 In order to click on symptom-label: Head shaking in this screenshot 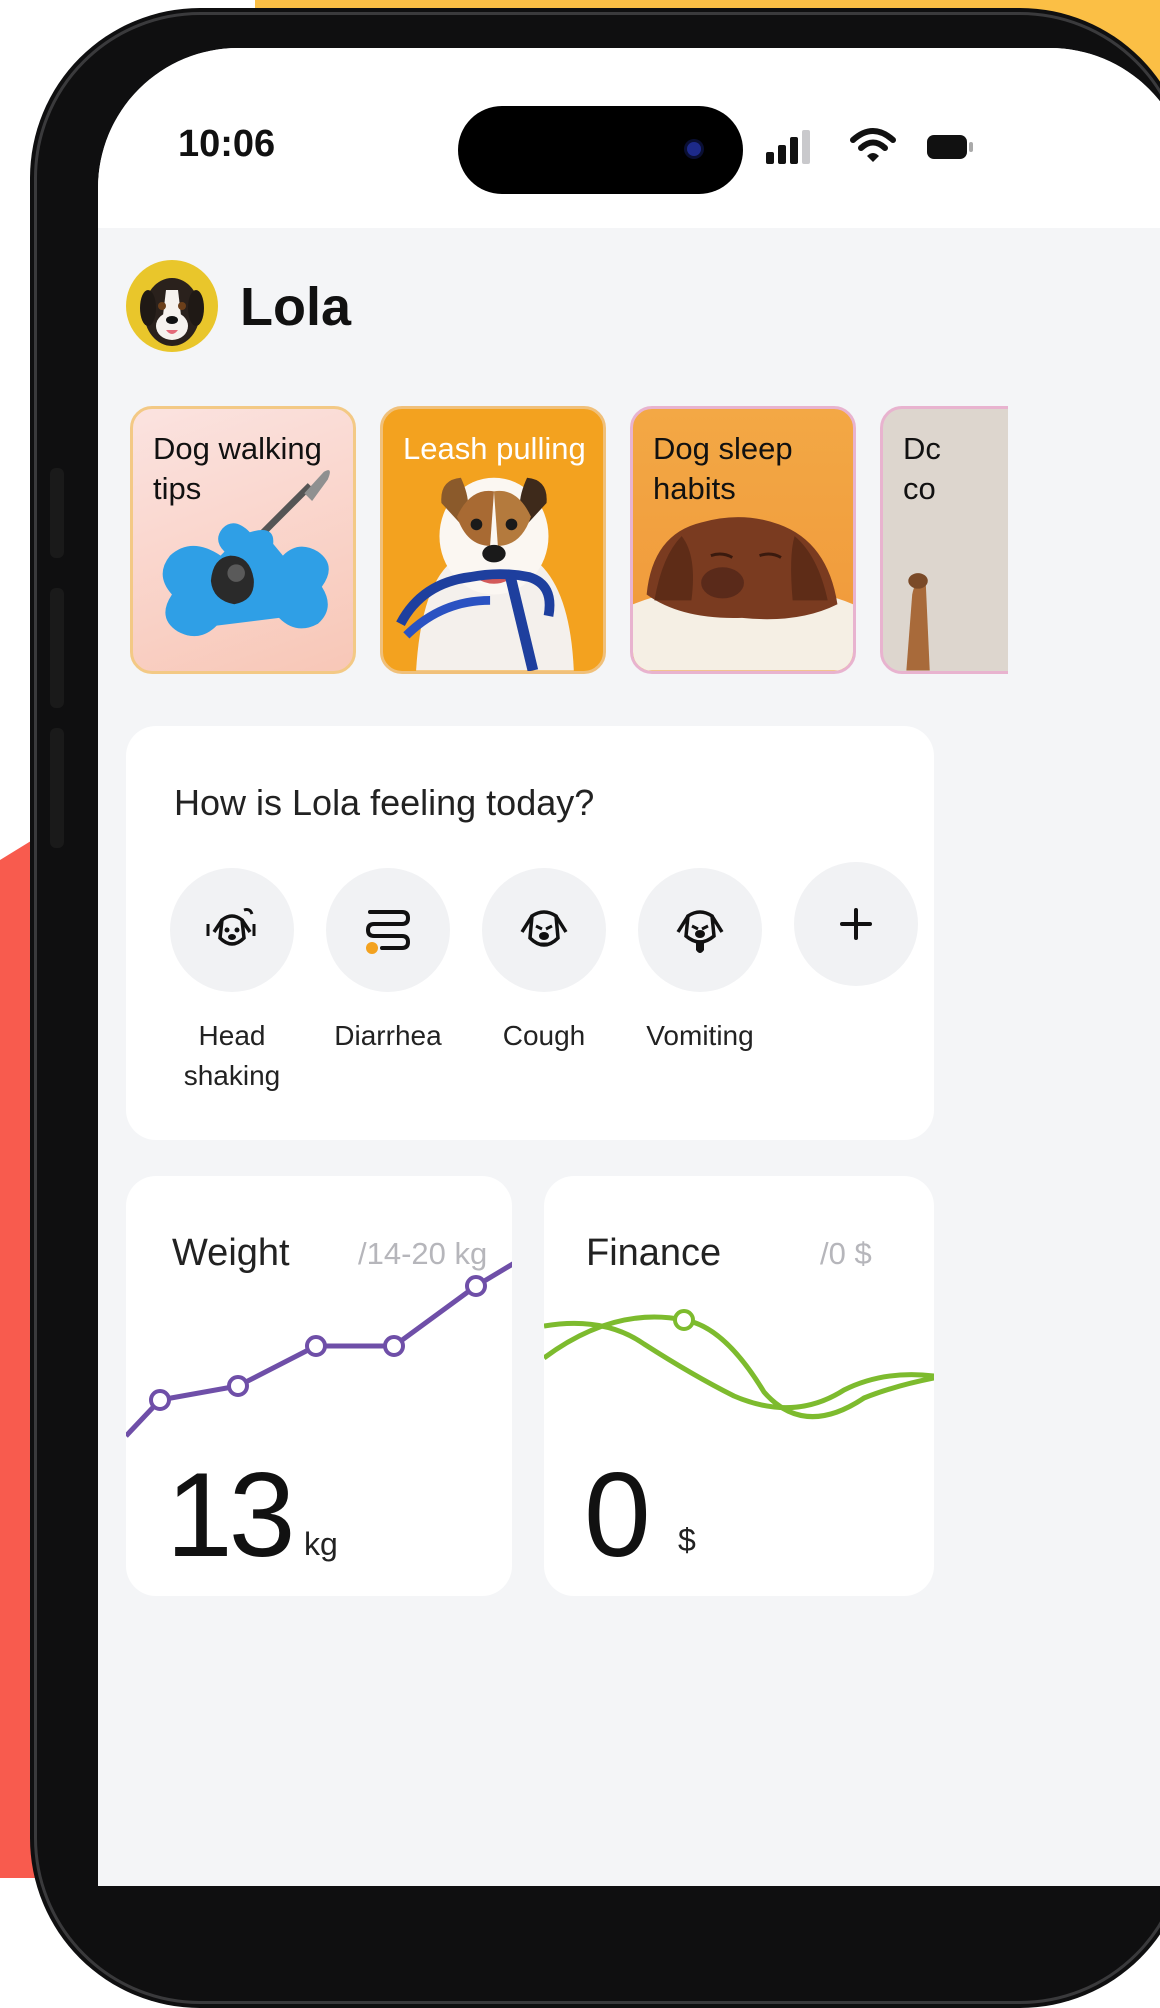, I will do `click(232, 1055)`.